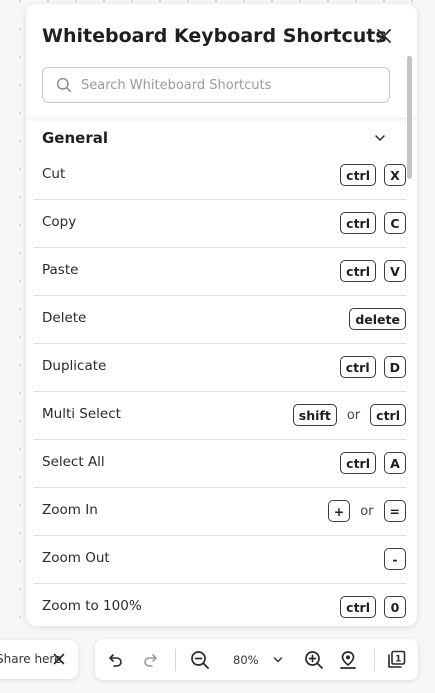 The image size is (435, 693). Describe the element at coordinates (75, 138) in the screenshot. I see `section-title: General` at that location.